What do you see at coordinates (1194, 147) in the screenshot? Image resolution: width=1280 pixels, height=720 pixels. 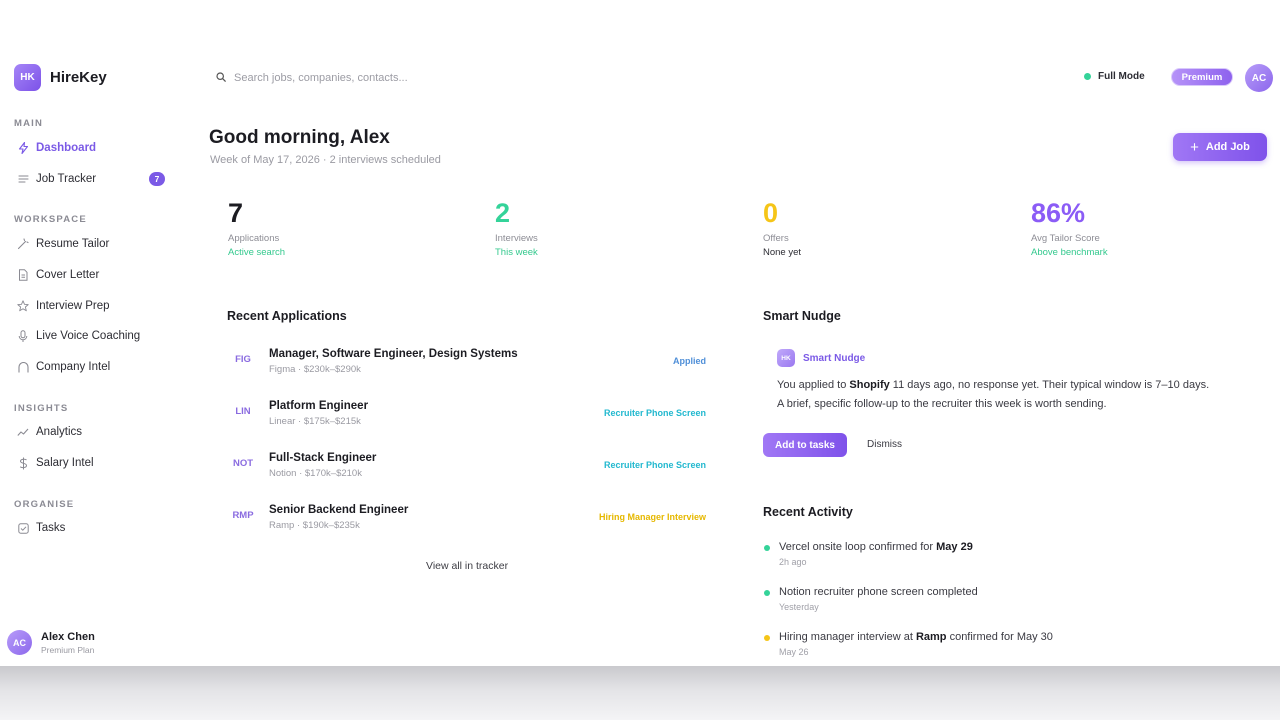 I see `plus-icon: +` at bounding box center [1194, 147].